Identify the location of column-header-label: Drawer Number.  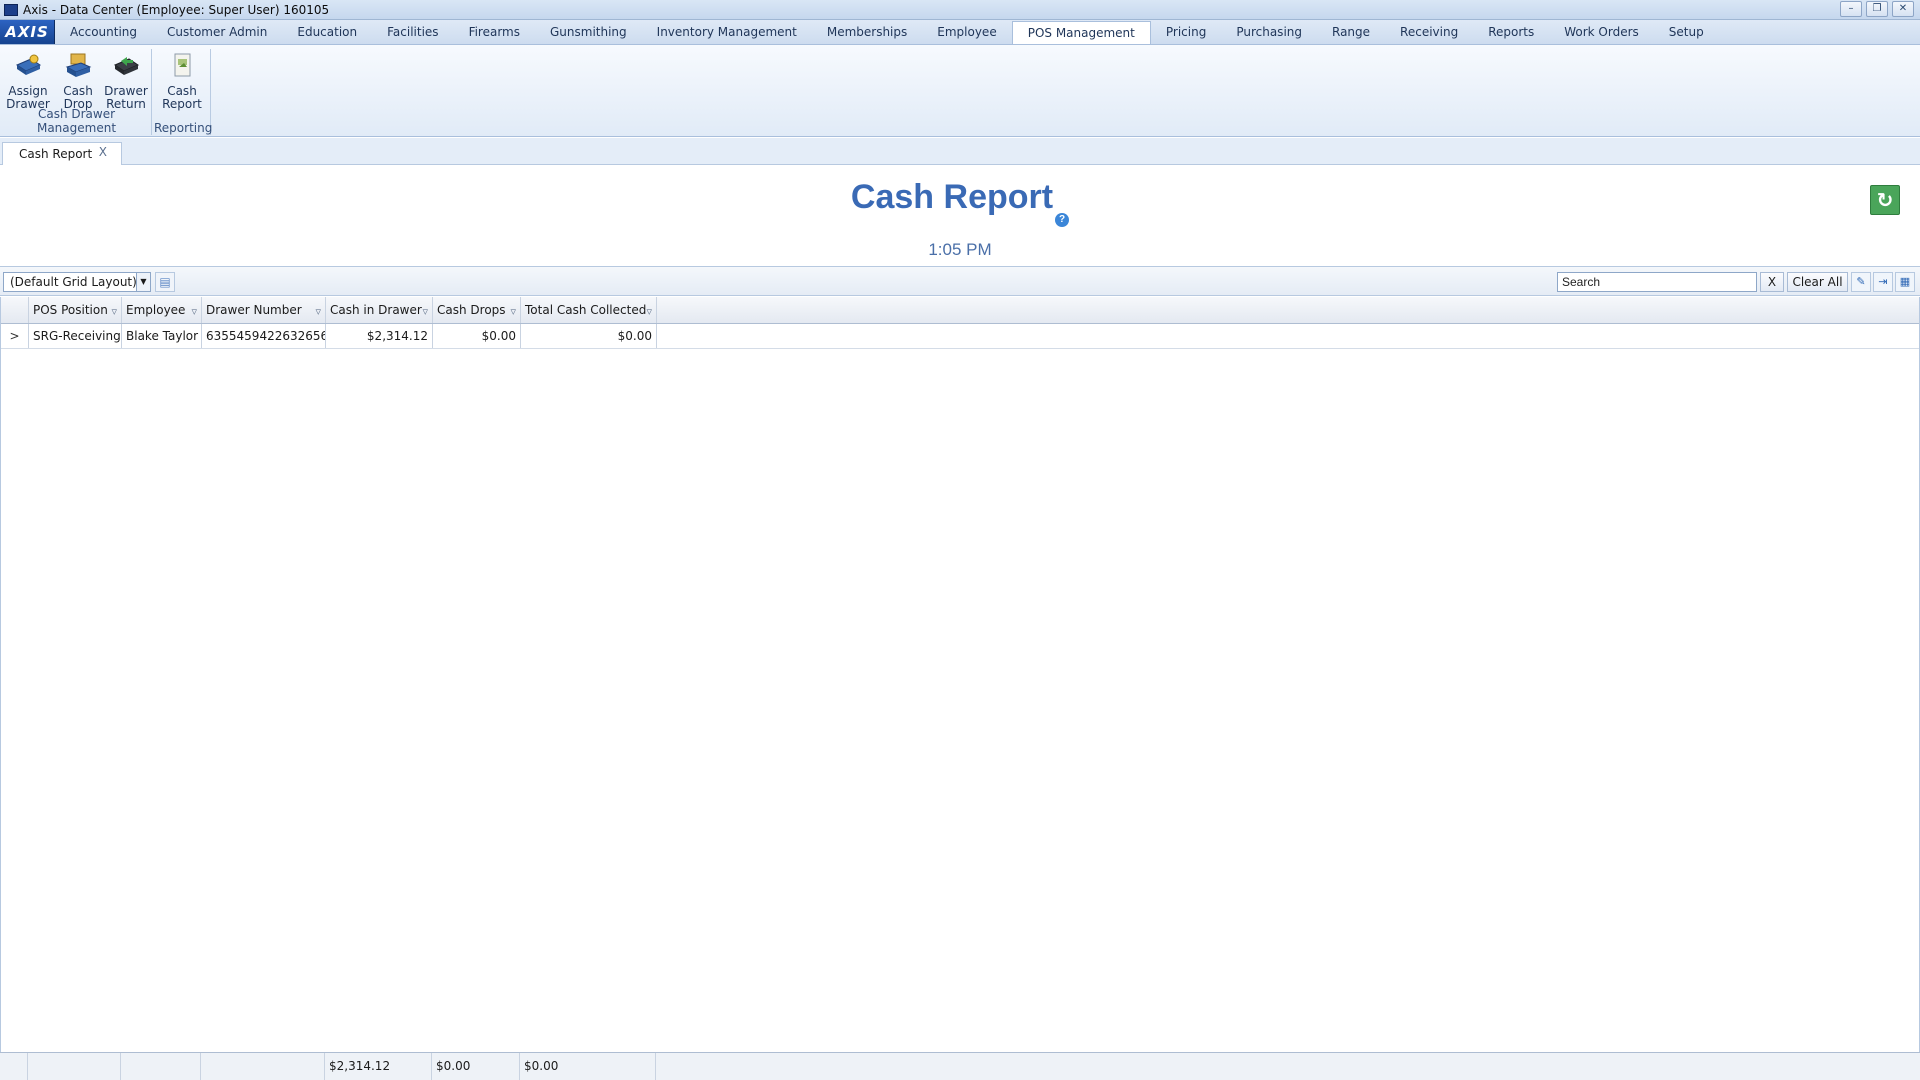
(254, 310).